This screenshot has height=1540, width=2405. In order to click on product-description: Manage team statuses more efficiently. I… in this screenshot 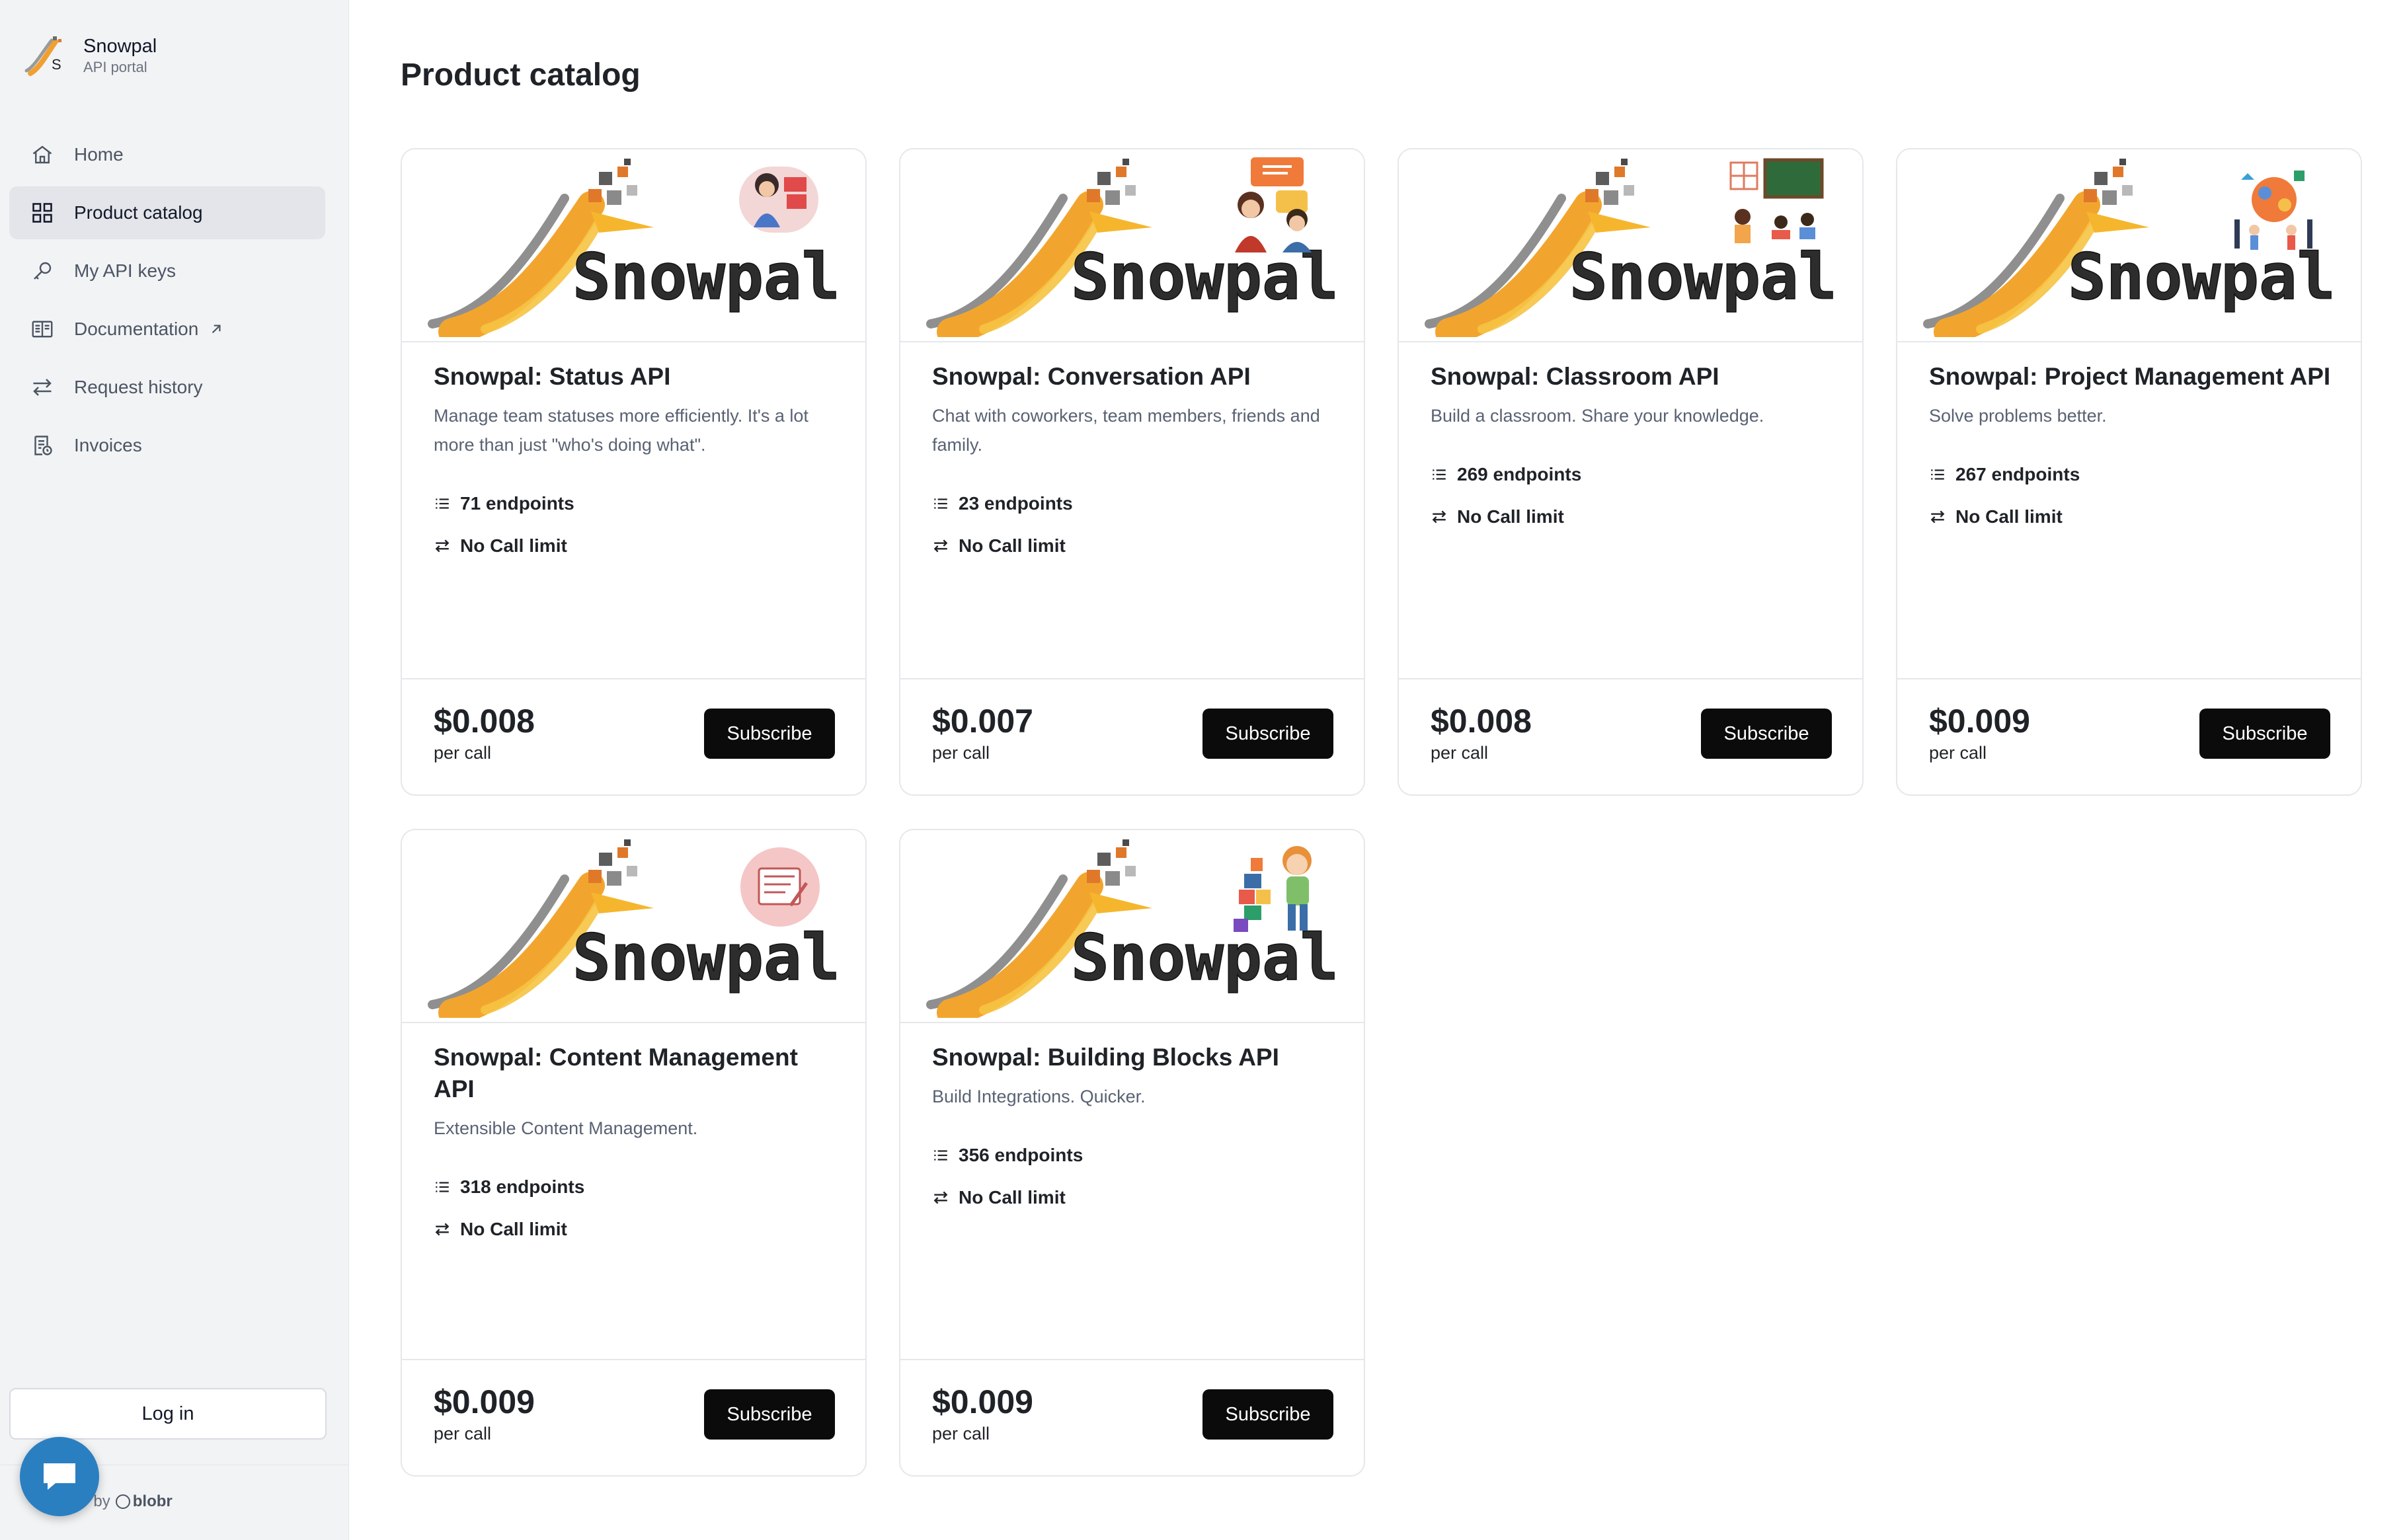, I will do `click(621, 430)`.